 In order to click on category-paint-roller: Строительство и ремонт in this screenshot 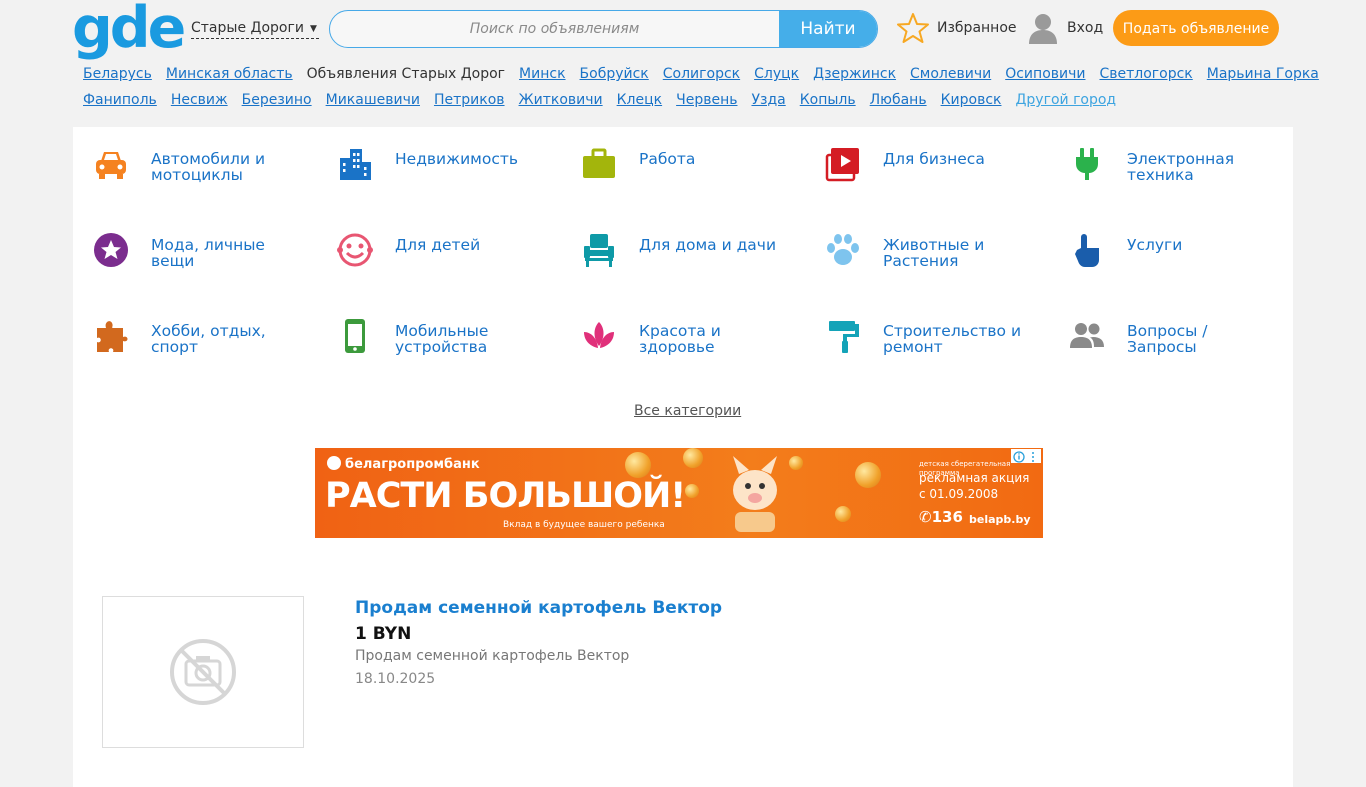, I will do `click(920, 329)`.